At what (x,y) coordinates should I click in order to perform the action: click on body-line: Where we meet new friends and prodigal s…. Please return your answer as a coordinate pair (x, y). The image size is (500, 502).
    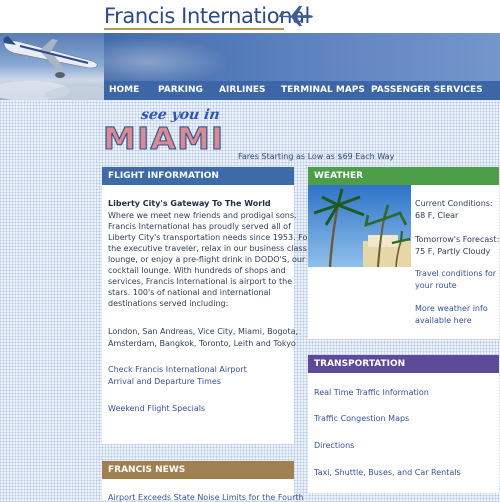
    Looking at the image, I should click on (202, 215).